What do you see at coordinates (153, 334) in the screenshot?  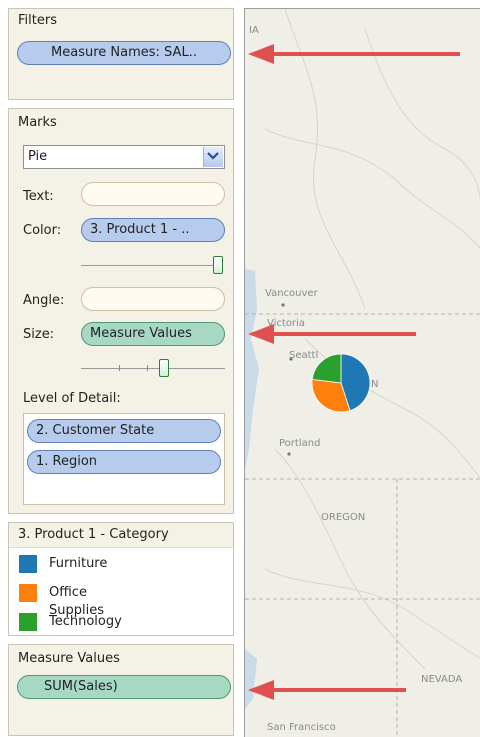 I see `size-shelf-pill: Measure Values` at bounding box center [153, 334].